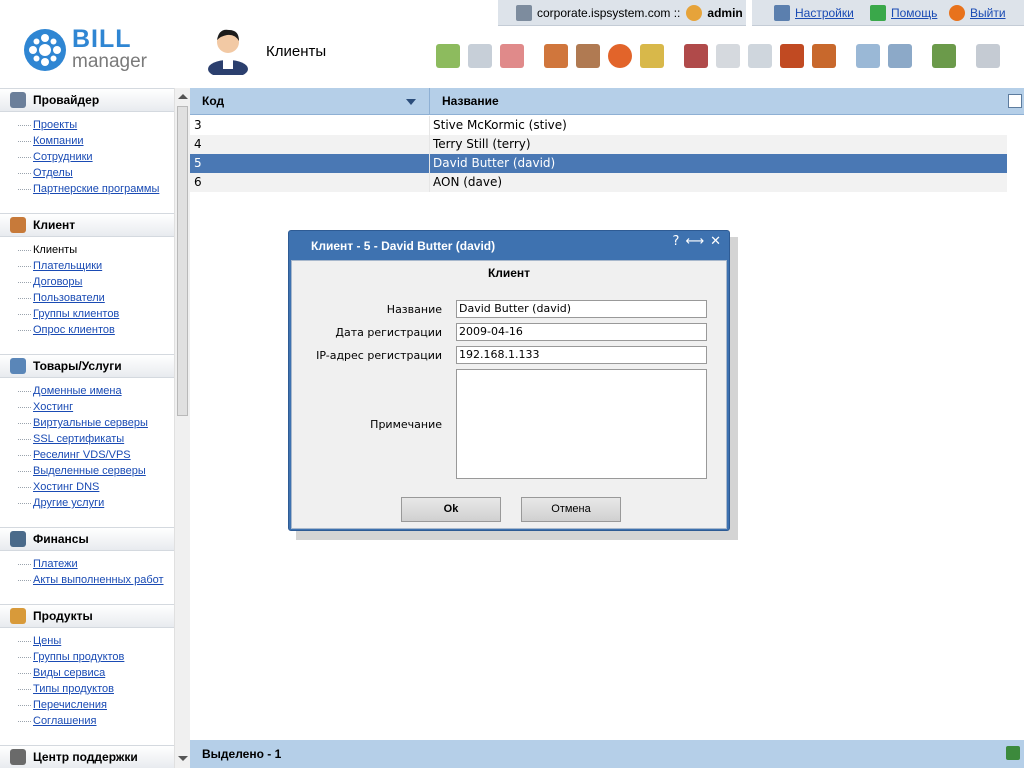  I want to click on wallet-icon, so click(824, 56).